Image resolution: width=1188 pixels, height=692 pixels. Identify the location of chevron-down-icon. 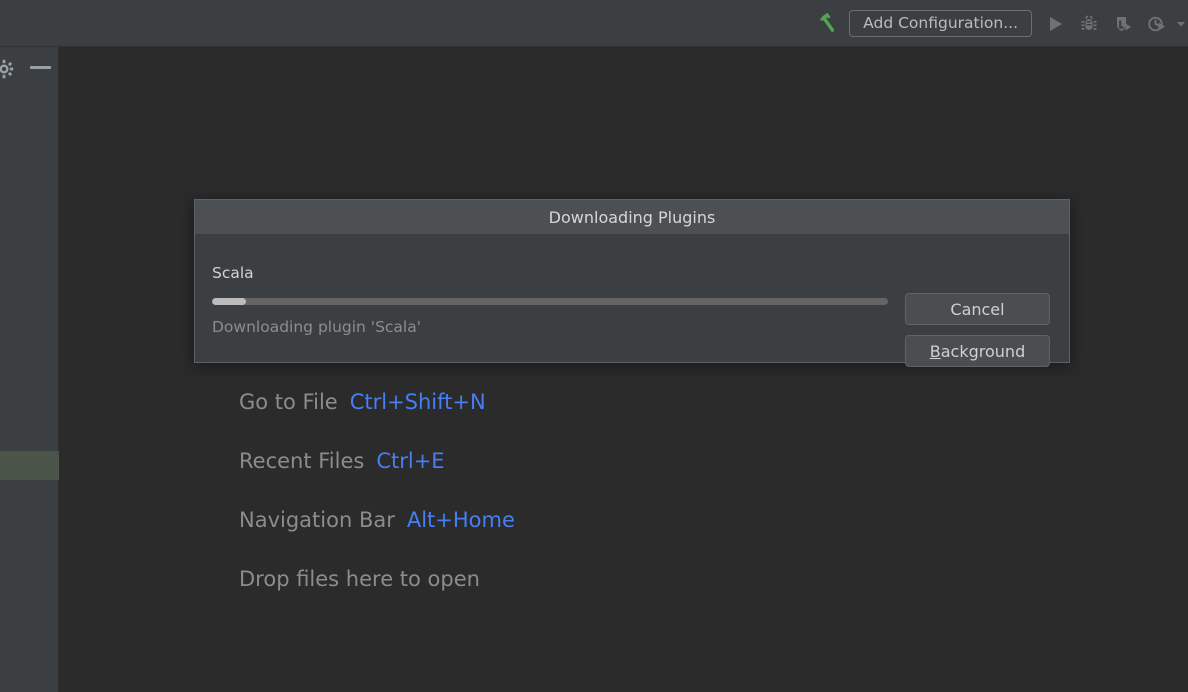
(1181, 24).